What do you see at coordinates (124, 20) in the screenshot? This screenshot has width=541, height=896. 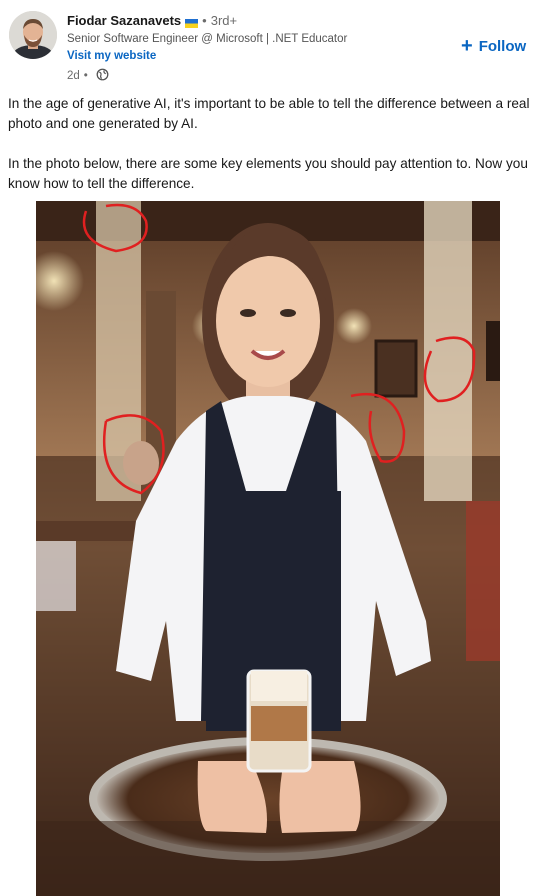 I see `author-name: Fiodar Sazanavets` at bounding box center [124, 20].